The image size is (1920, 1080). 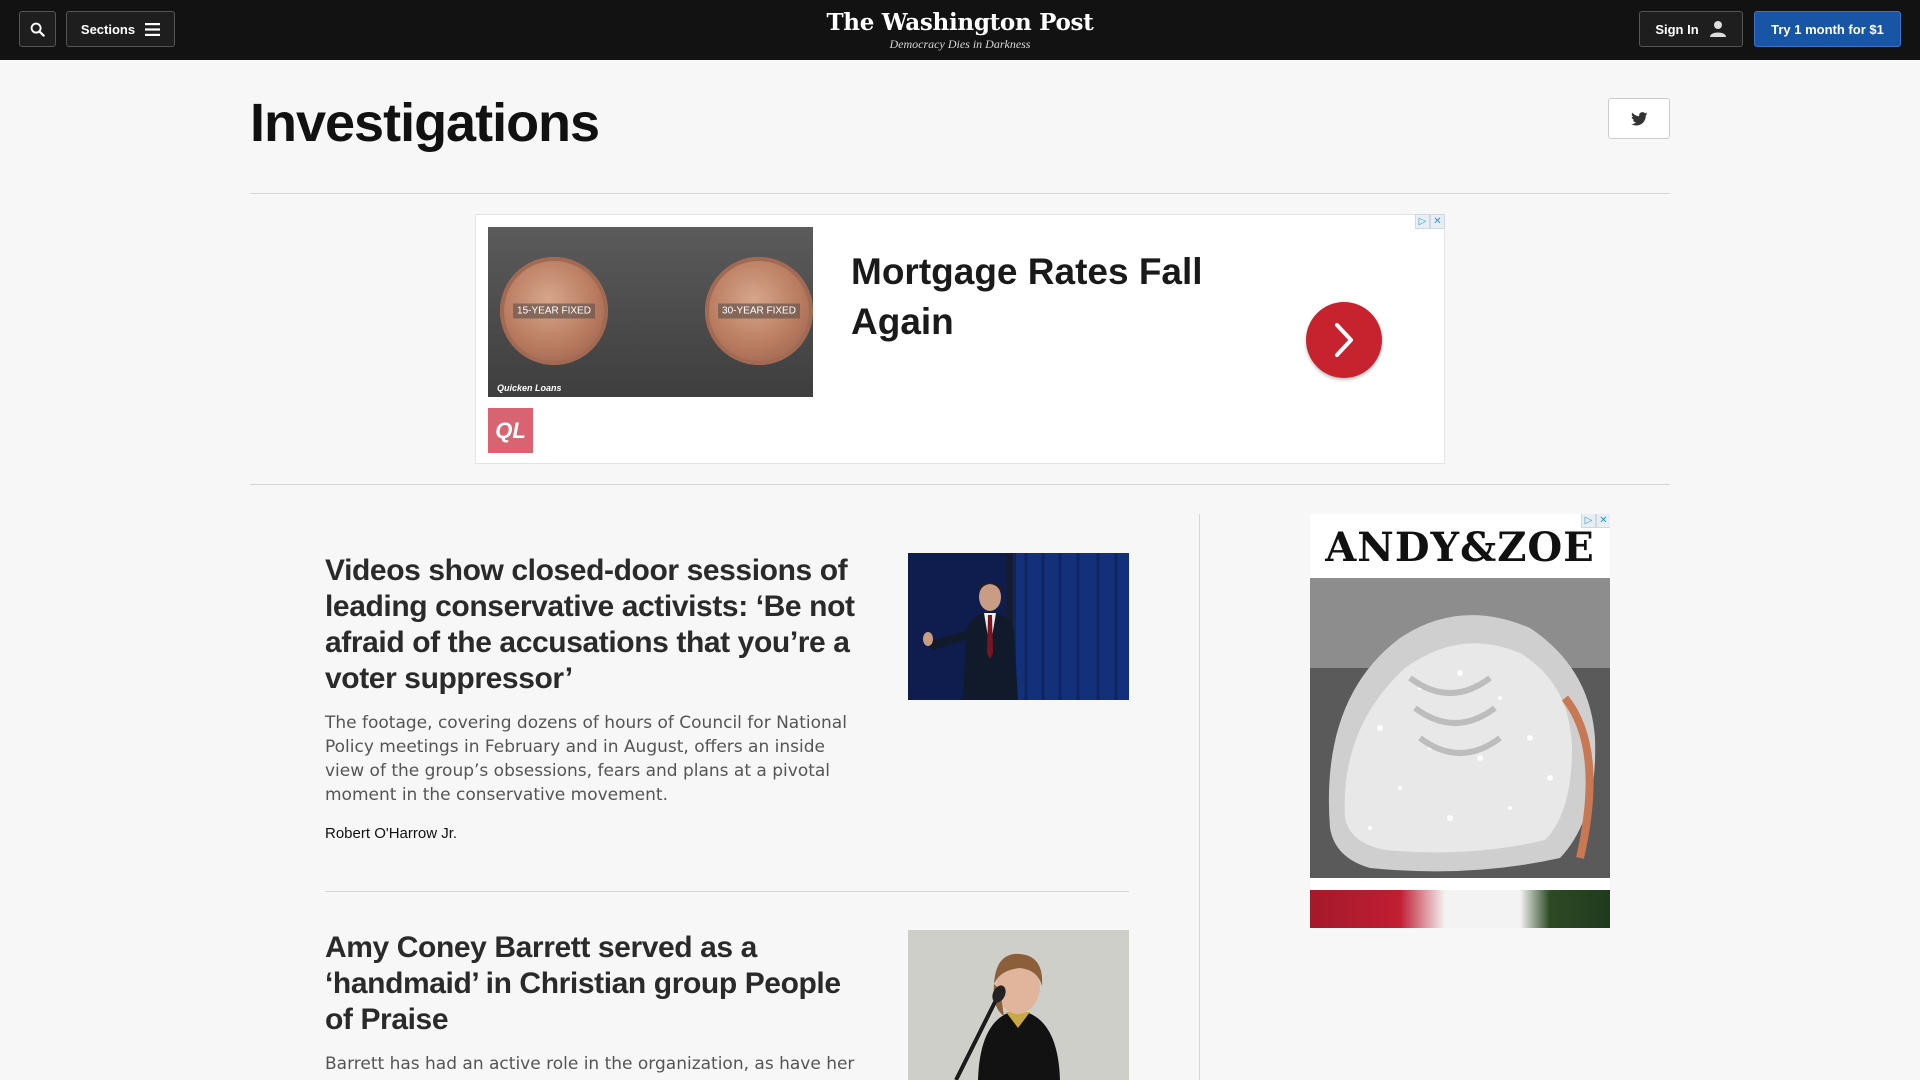 What do you see at coordinates (960, 44) in the screenshot?
I see `logo-tagline: Democracy Dies in Darkness` at bounding box center [960, 44].